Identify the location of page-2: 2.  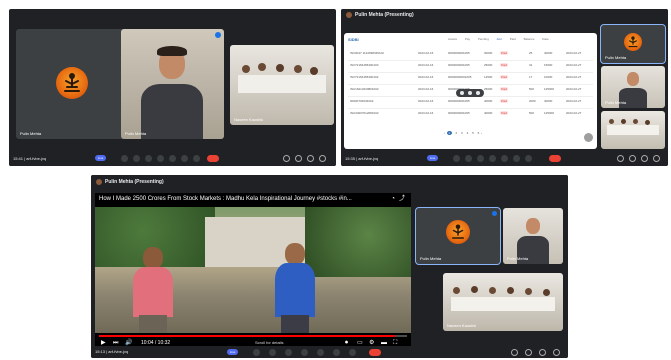
(457, 133).